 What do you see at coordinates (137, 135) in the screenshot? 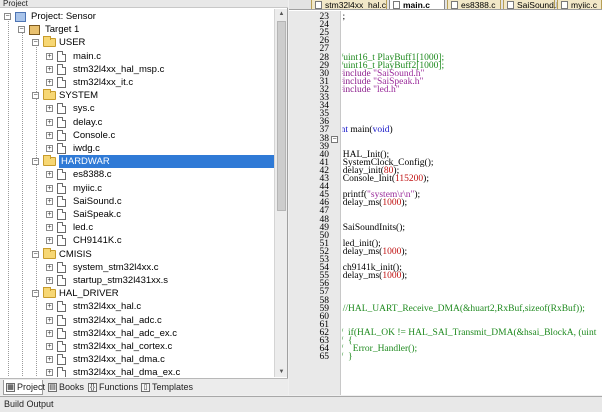
I see `tree-file: + Console.c` at bounding box center [137, 135].